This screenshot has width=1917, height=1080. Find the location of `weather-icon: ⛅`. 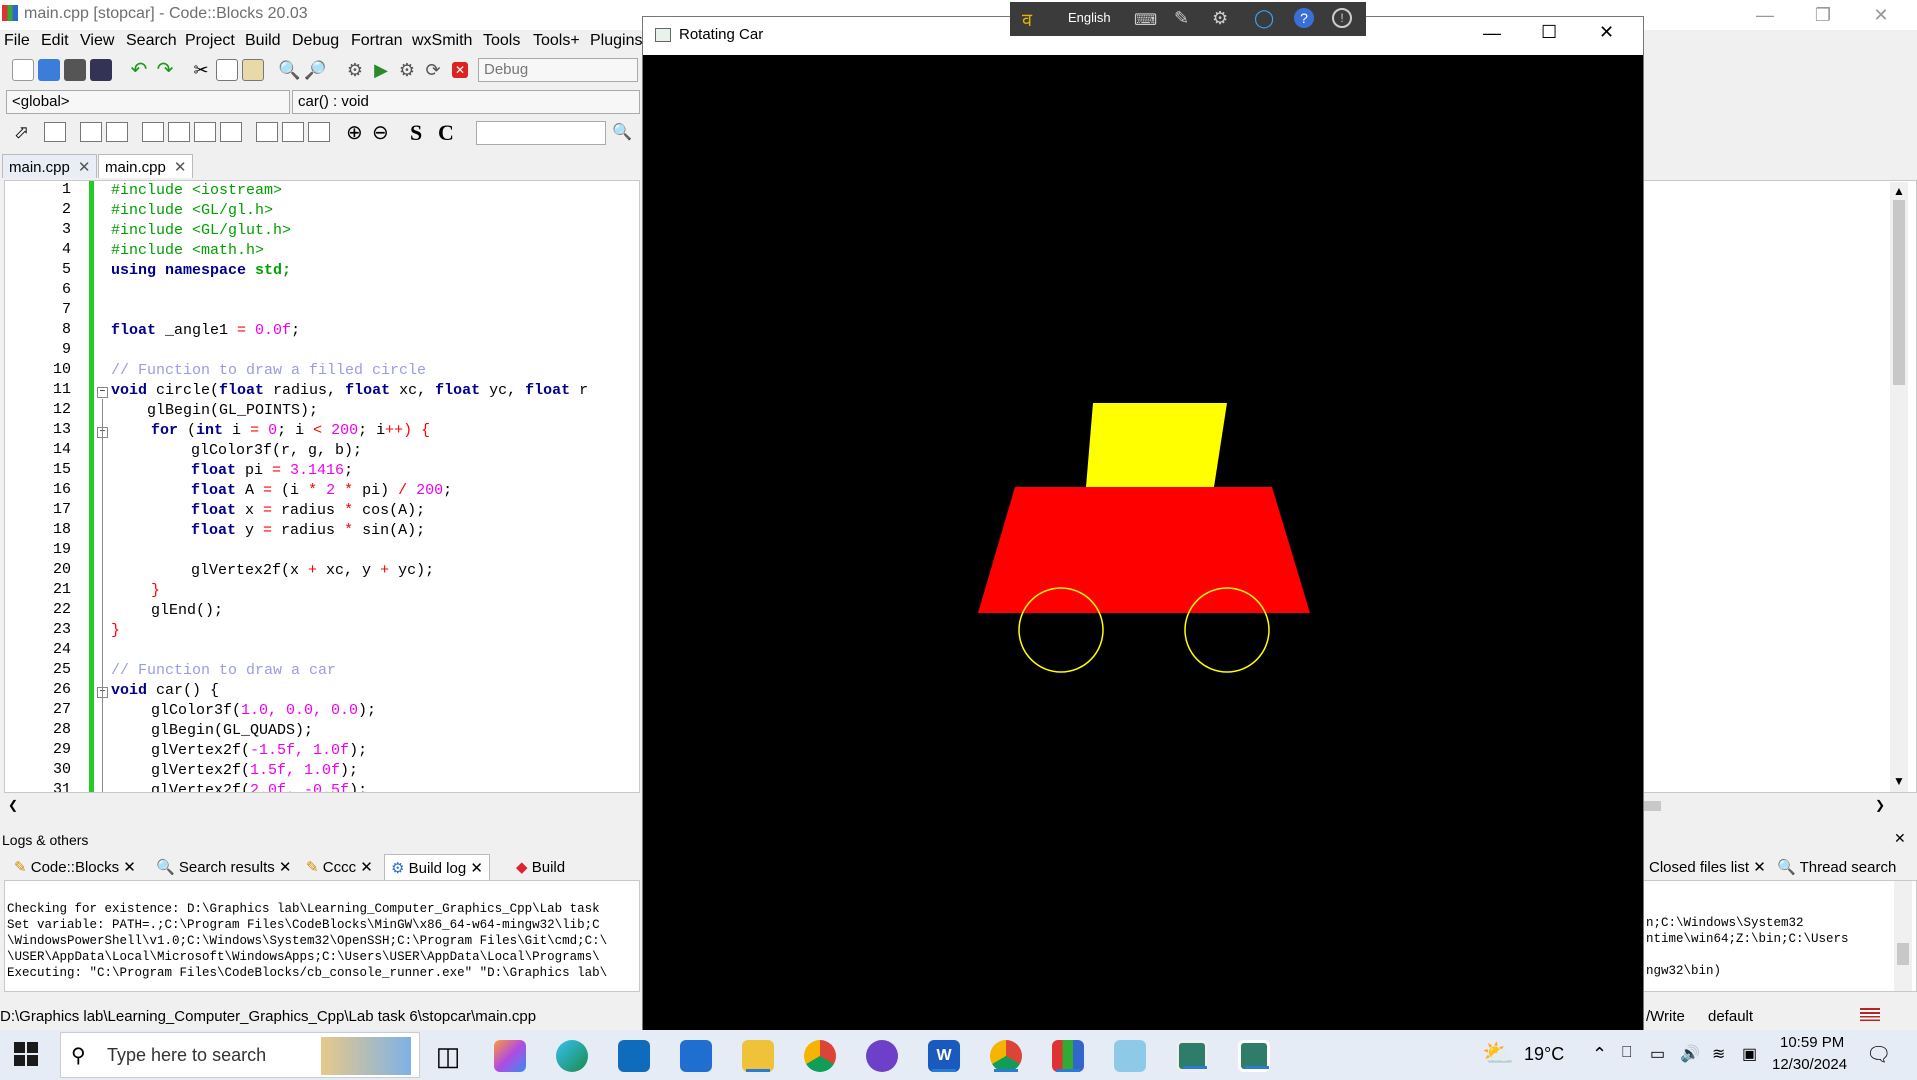

weather-icon: ⛅ is located at coordinates (1498, 1053).